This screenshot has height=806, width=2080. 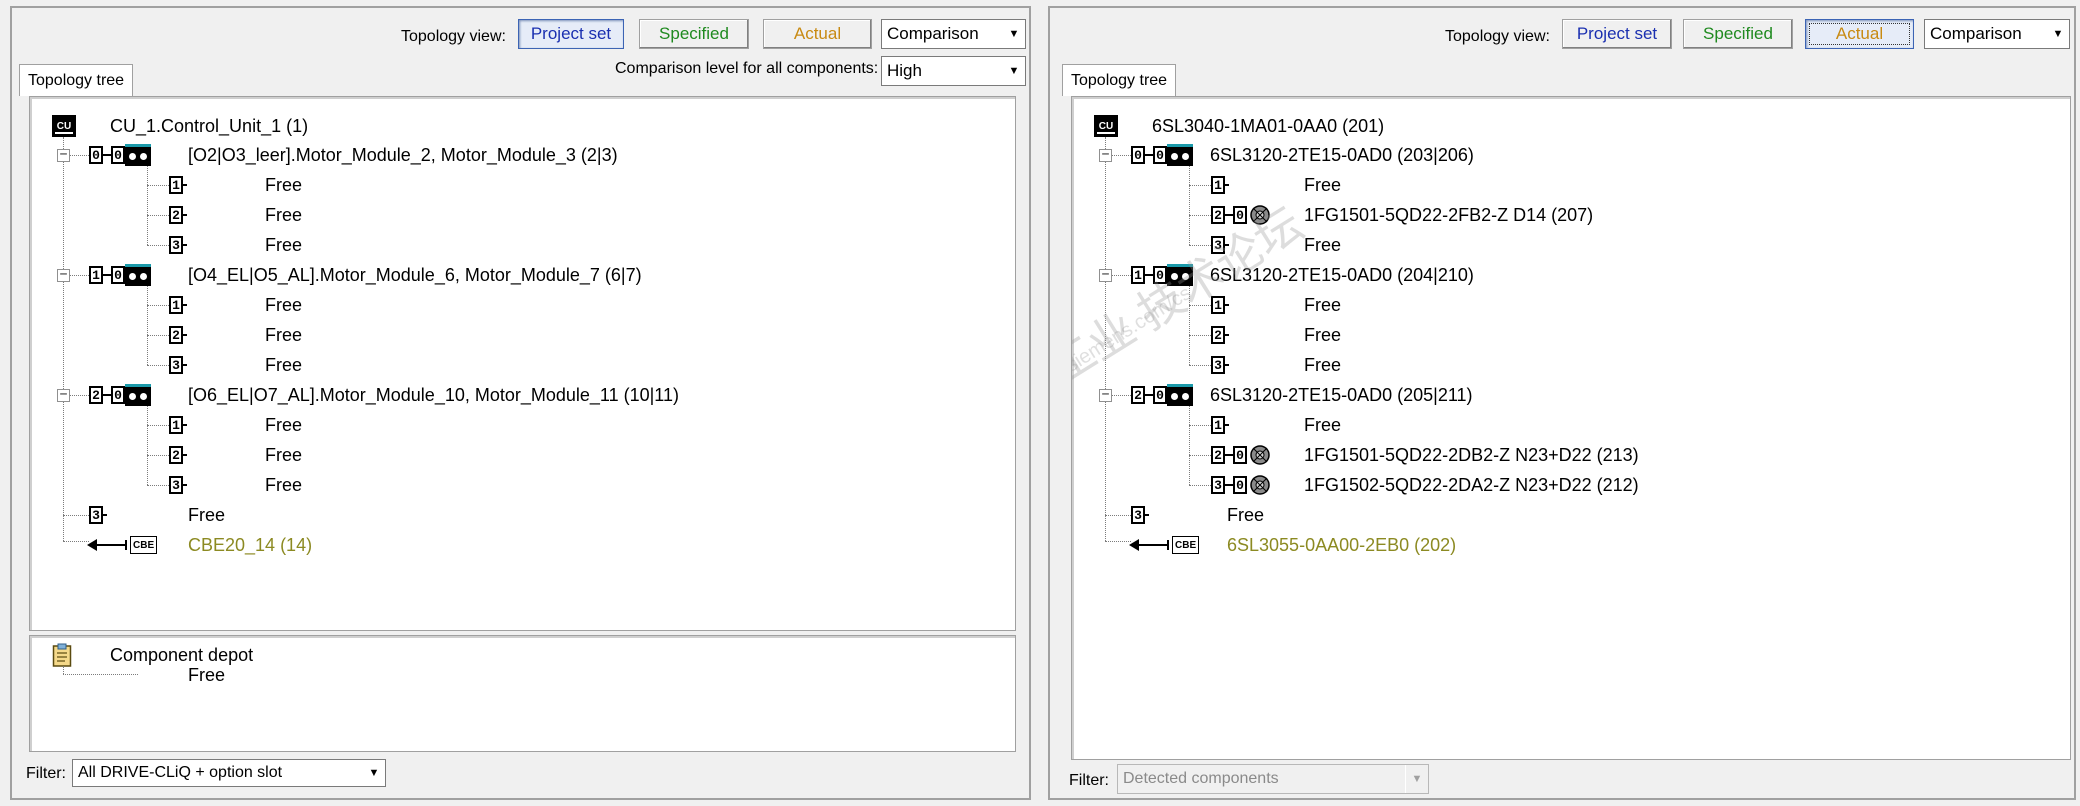 What do you see at coordinates (1241, 215) in the screenshot?
I see `motor-node-icon: 2 0` at bounding box center [1241, 215].